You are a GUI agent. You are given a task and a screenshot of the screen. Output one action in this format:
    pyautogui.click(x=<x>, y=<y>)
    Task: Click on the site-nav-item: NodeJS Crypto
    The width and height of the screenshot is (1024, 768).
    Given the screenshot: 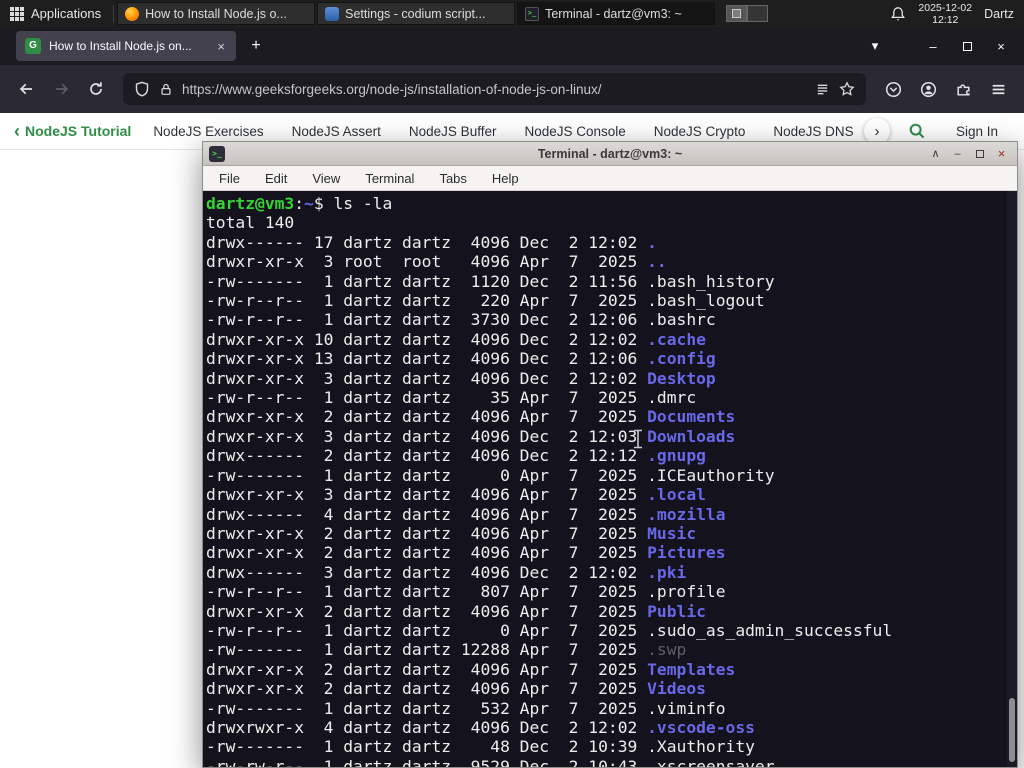 What is the action you would take?
    pyautogui.click(x=700, y=131)
    